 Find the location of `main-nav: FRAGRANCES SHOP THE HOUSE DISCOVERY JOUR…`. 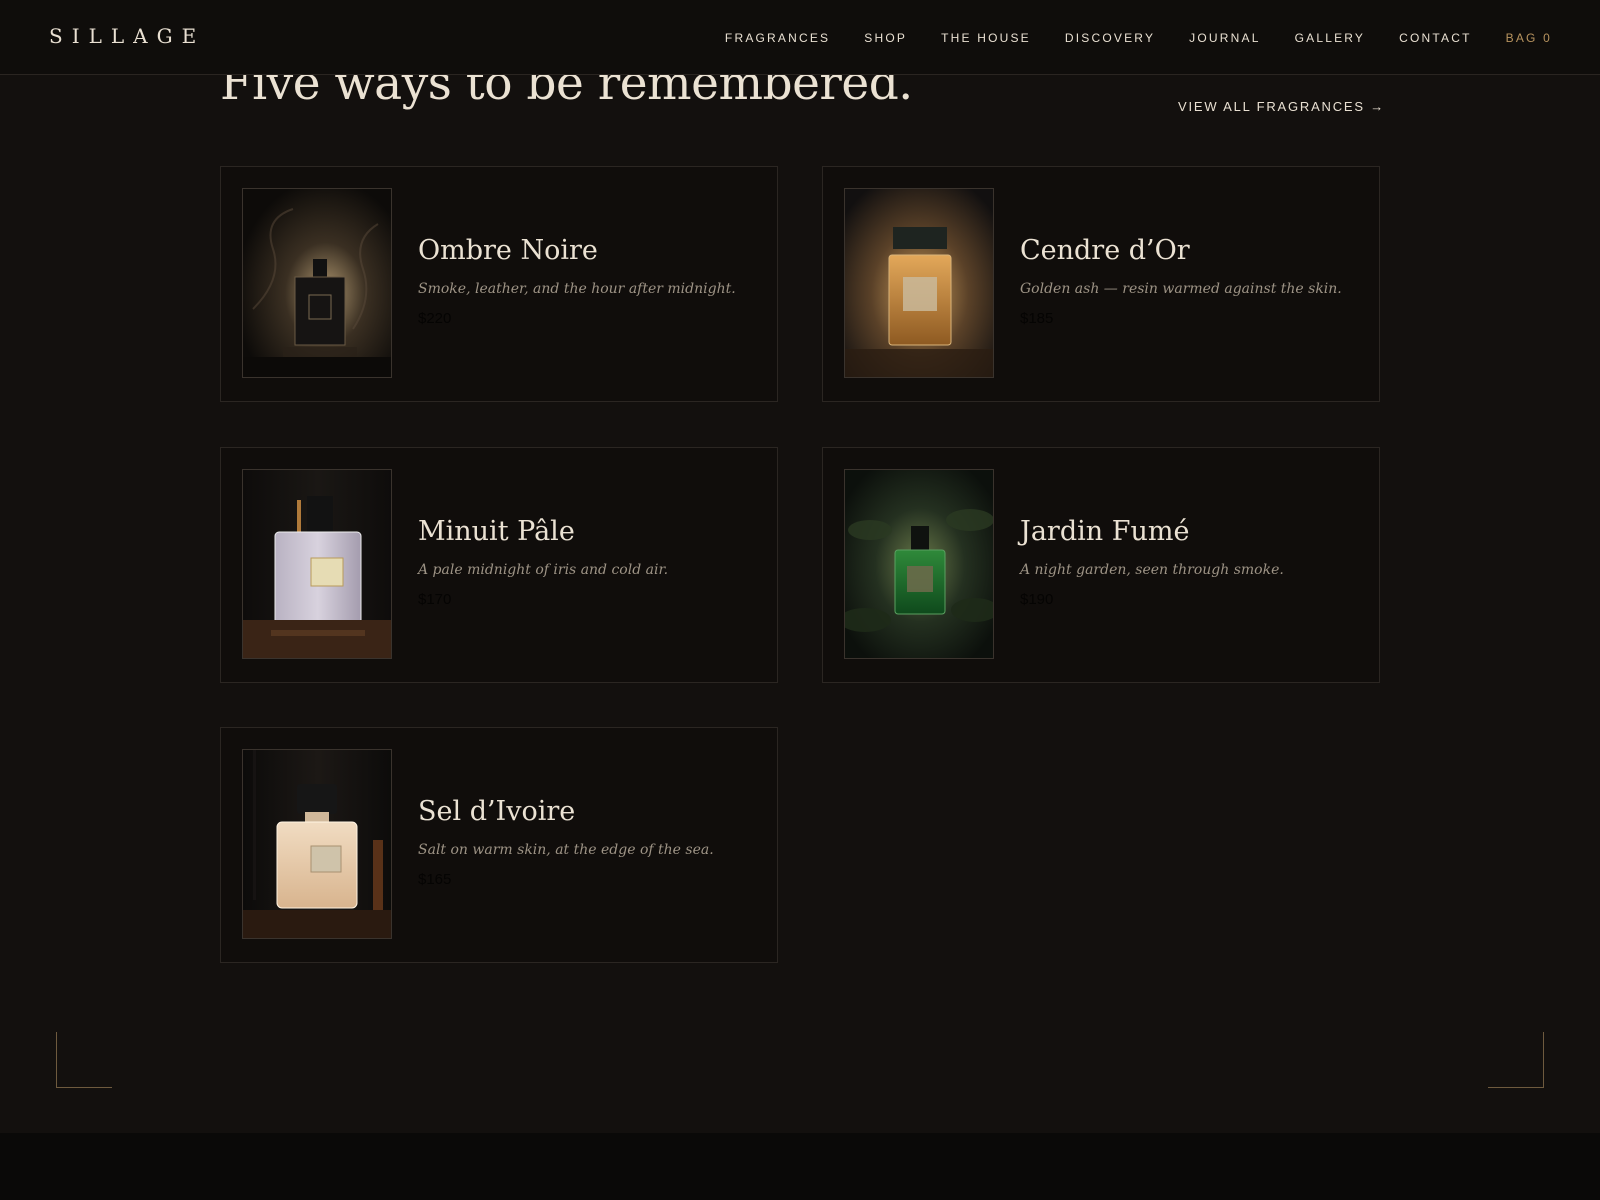

main-nav: FRAGRANCES SHOP THE HOUSE DISCOVERY JOUR… is located at coordinates (1121, 38).